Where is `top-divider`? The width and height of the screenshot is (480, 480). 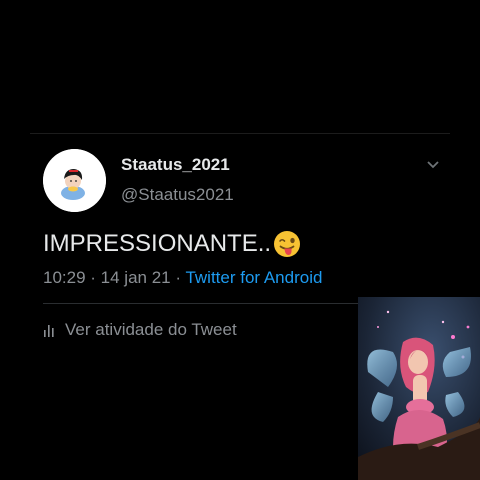
top-divider is located at coordinates (240, 133).